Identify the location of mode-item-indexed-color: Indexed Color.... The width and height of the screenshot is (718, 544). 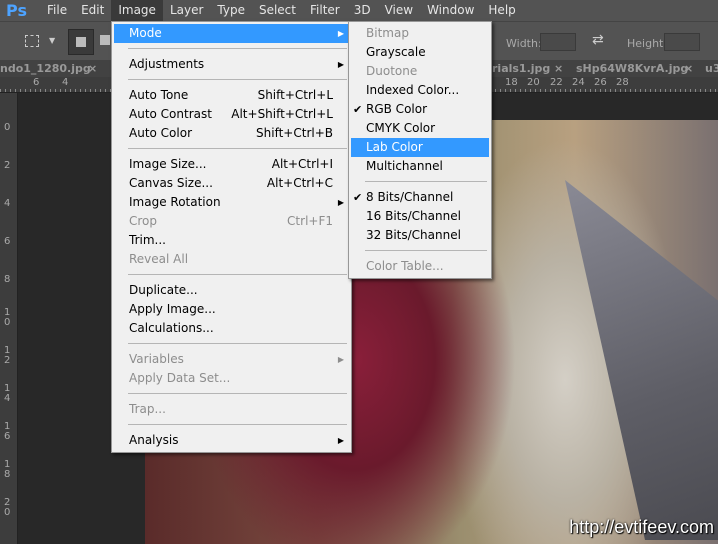
(420, 90).